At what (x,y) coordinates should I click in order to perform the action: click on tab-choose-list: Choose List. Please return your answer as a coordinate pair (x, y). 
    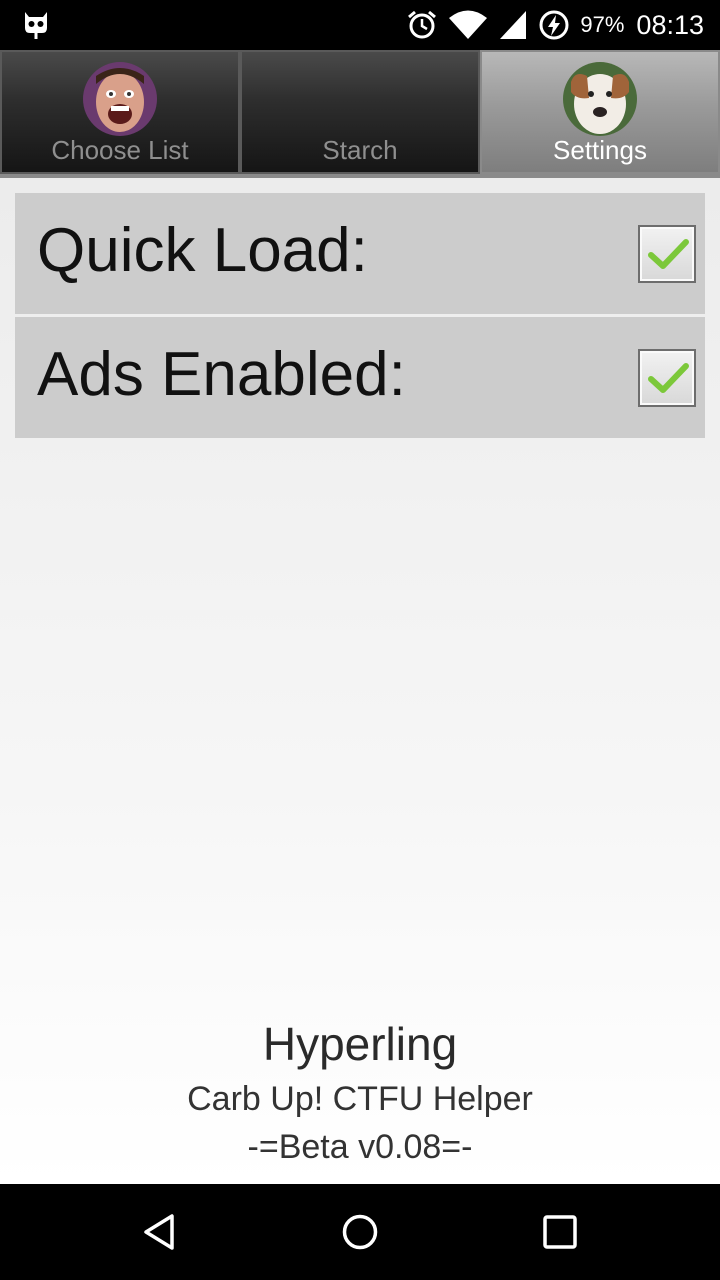
    Looking at the image, I should click on (120, 112).